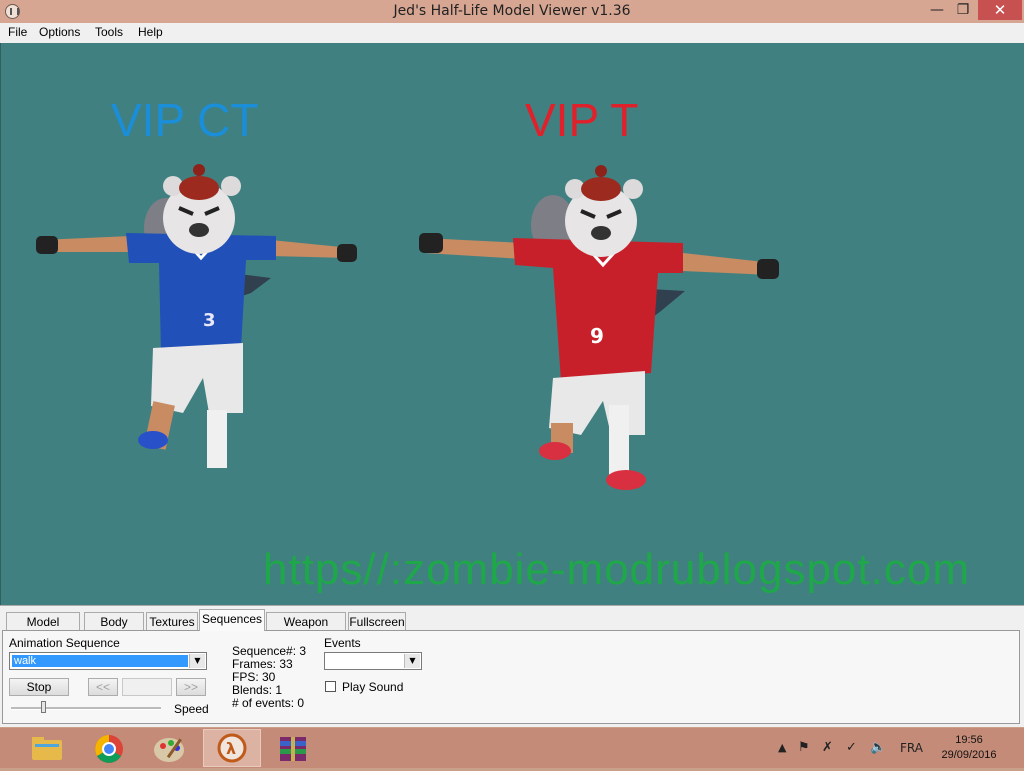 Image resolution: width=1024 pixels, height=771 pixels. I want to click on half-life-icon: λ, so click(232, 748).